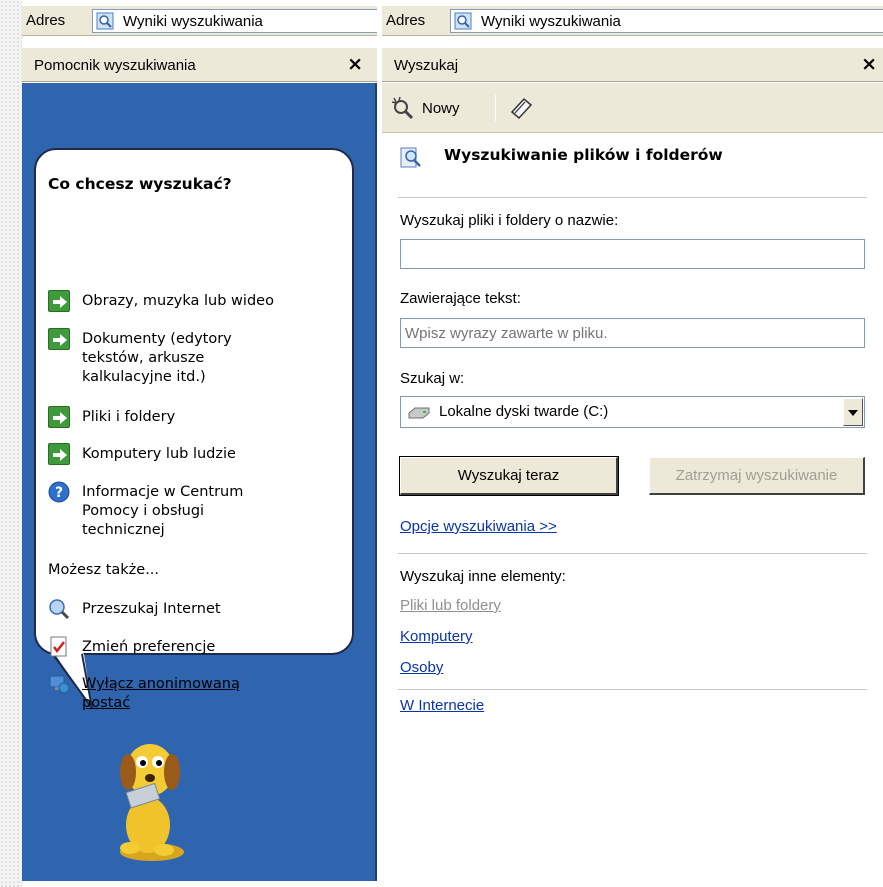 Image resolution: width=883 pixels, height=887 pixels. I want to click on other-files-folders-link: Pliki lub foldery, so click(450, 605).